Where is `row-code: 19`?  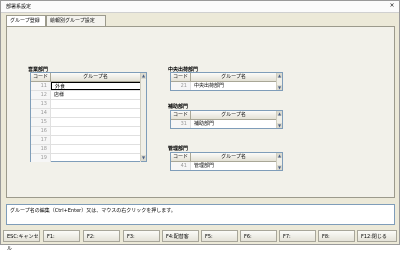
row-code: 19 is located at coordinates (41, 158).